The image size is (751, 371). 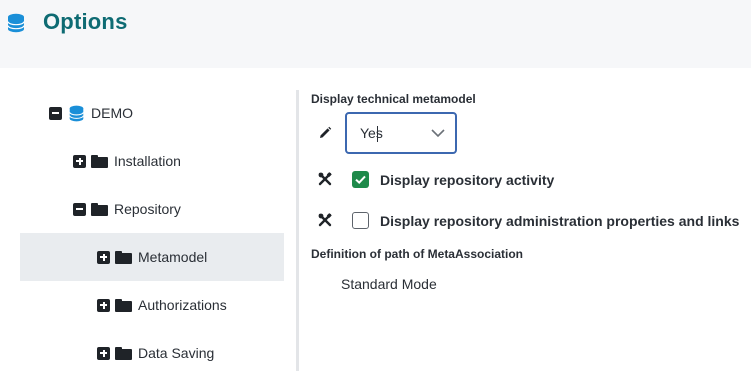 I want to click on tree-node-repository: Repository, so click(x=178, y=209).